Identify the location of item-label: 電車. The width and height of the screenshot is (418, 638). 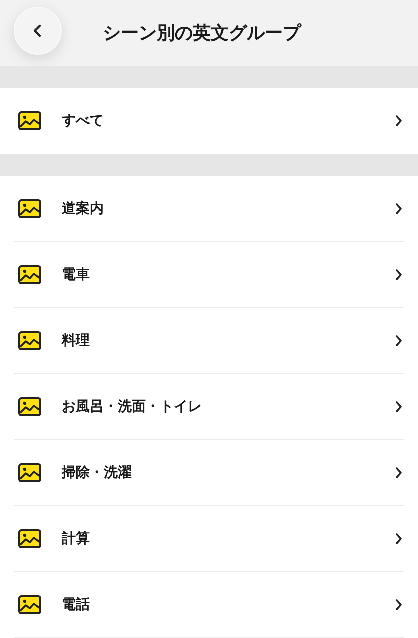
(76, 275).